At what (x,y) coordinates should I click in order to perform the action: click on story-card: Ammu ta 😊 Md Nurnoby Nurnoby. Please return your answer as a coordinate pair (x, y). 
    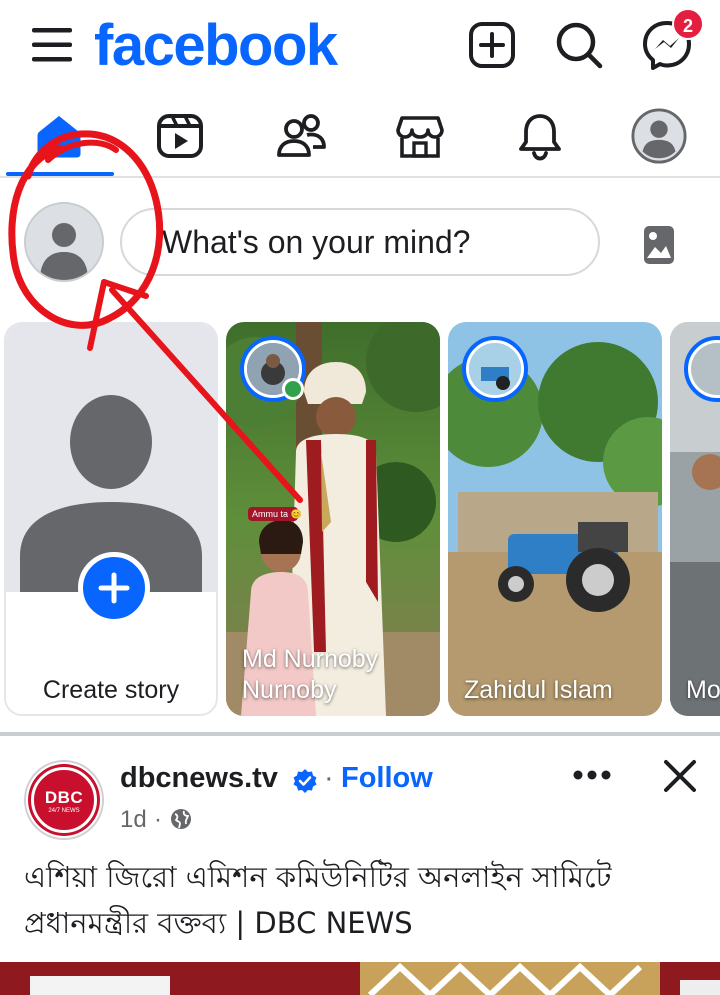
    Looking at the image, I should click on (333, 519).